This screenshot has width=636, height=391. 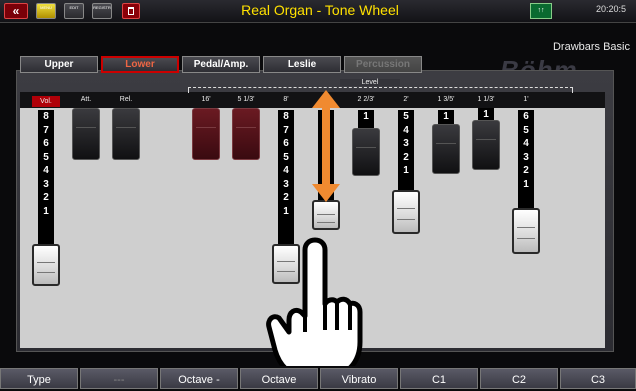 I want to click on fkey-c1: C1, so click(x=439, y=378).